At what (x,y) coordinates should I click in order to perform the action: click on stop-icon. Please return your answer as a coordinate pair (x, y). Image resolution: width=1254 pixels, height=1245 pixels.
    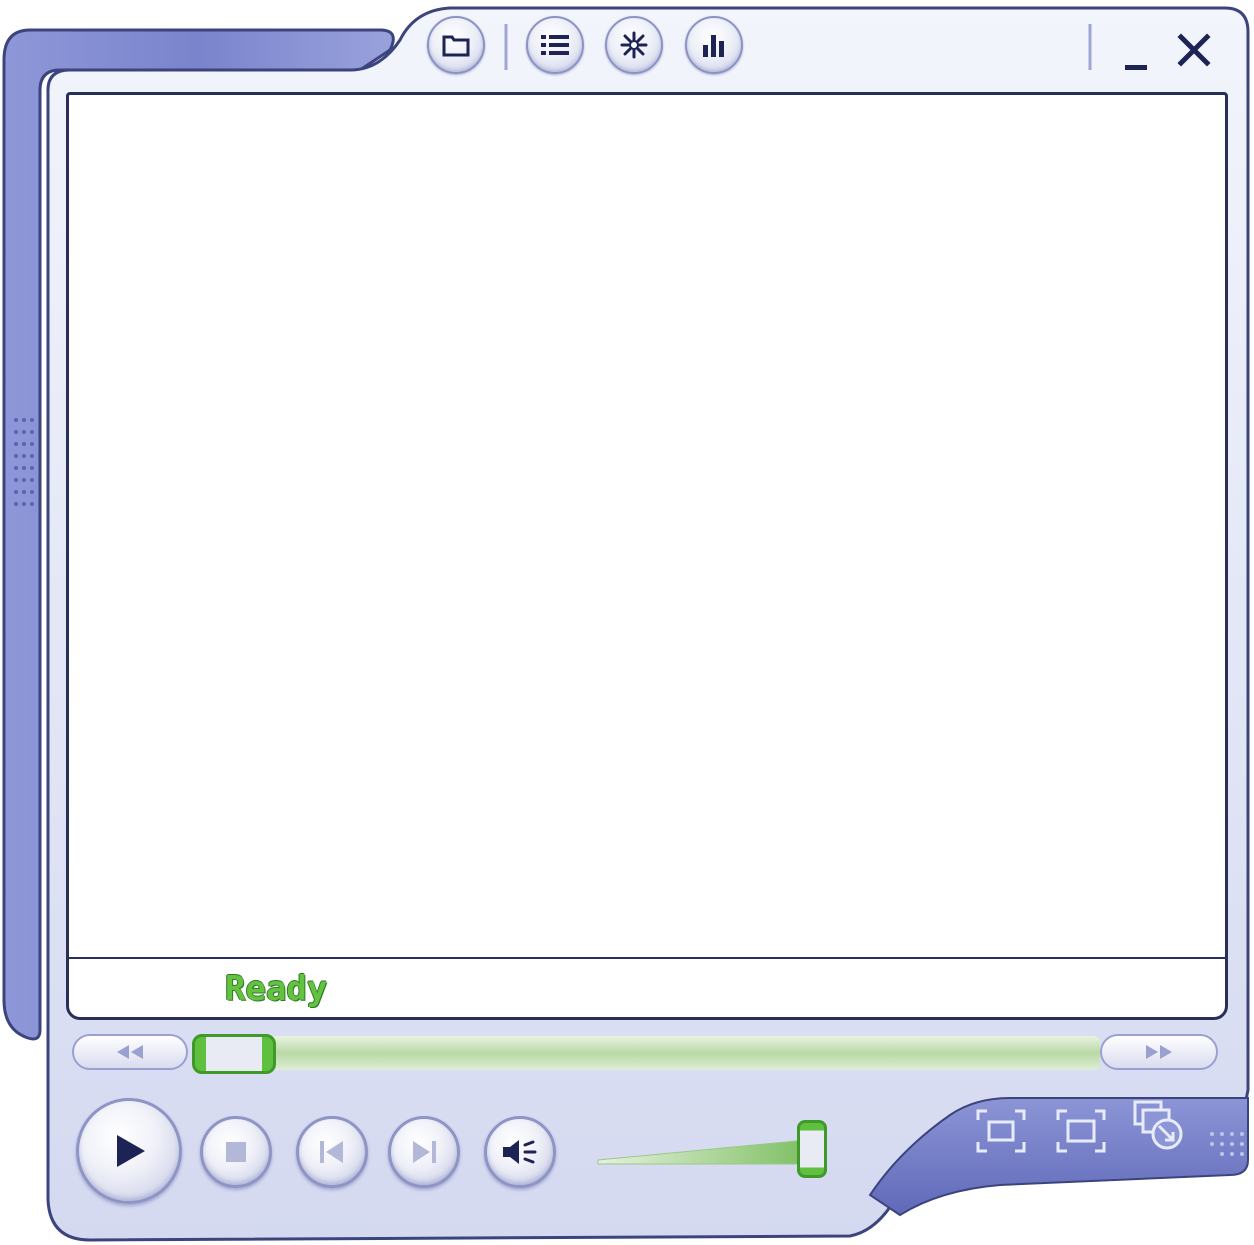
    Looking at the image, I should click on (236, 1152).